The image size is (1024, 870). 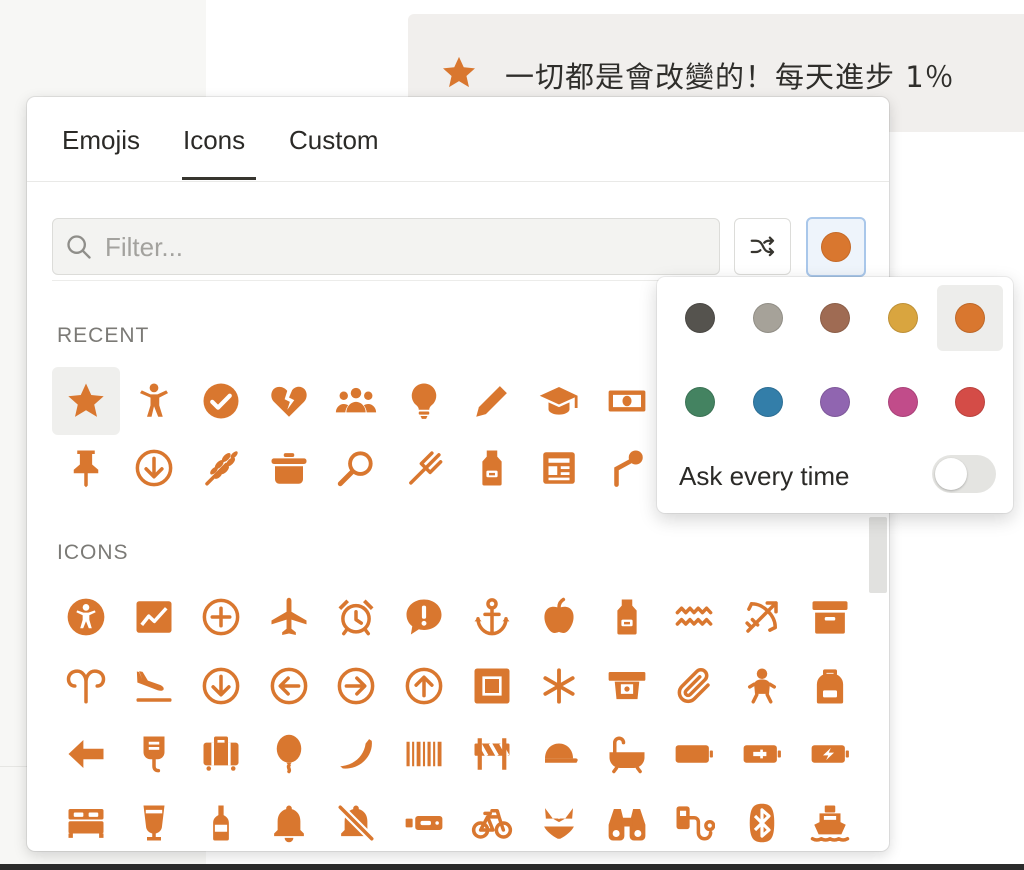 What do you see at coordinates (830, 754) in the screenshot?
I see `icon-option-battery-bolt` at bounding box center [830, 754].